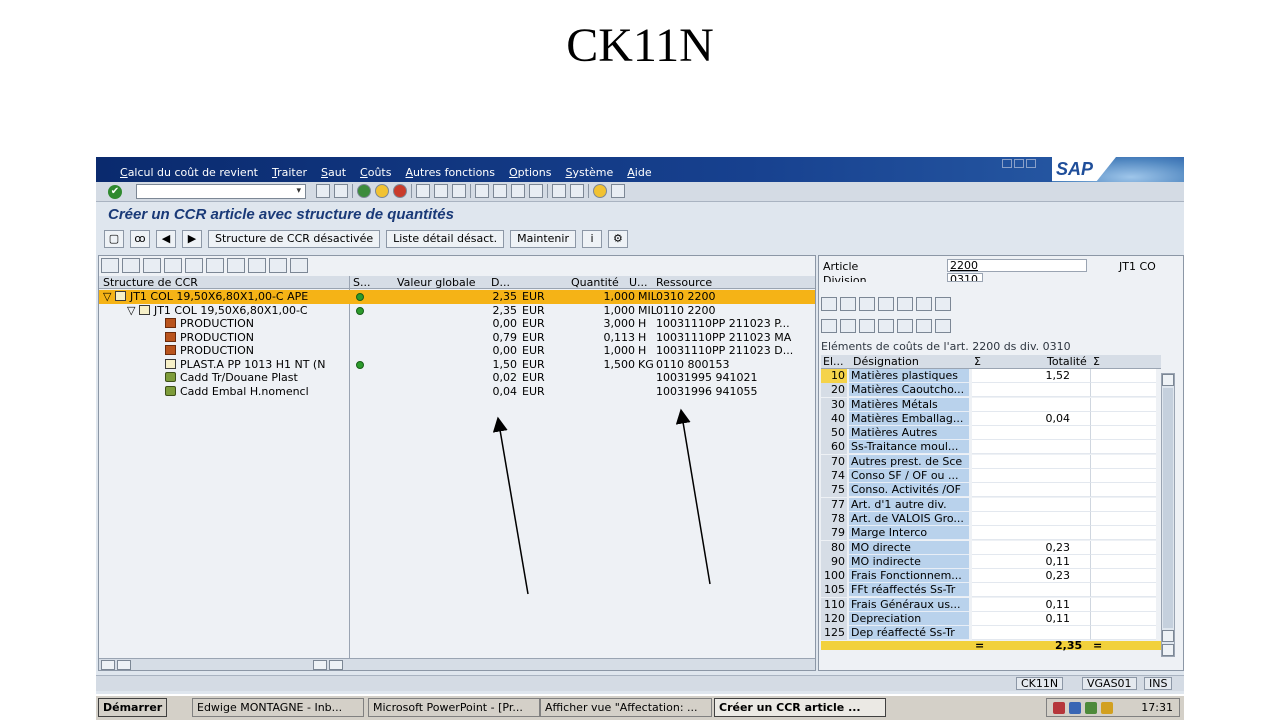  What do you see at coordinates (166, 239) in the screenshot?
I see `previous-arrow-icon: ◀` at bounding box center [166, 239].